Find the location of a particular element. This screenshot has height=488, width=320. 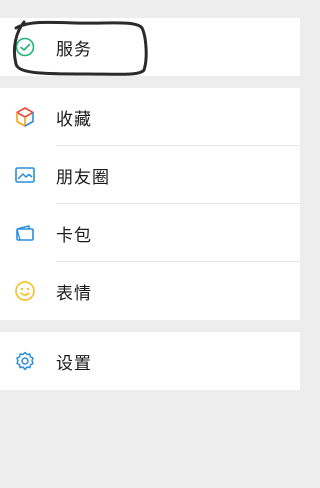

menu-item-label: 服务 is located at coordinates (74, 49).